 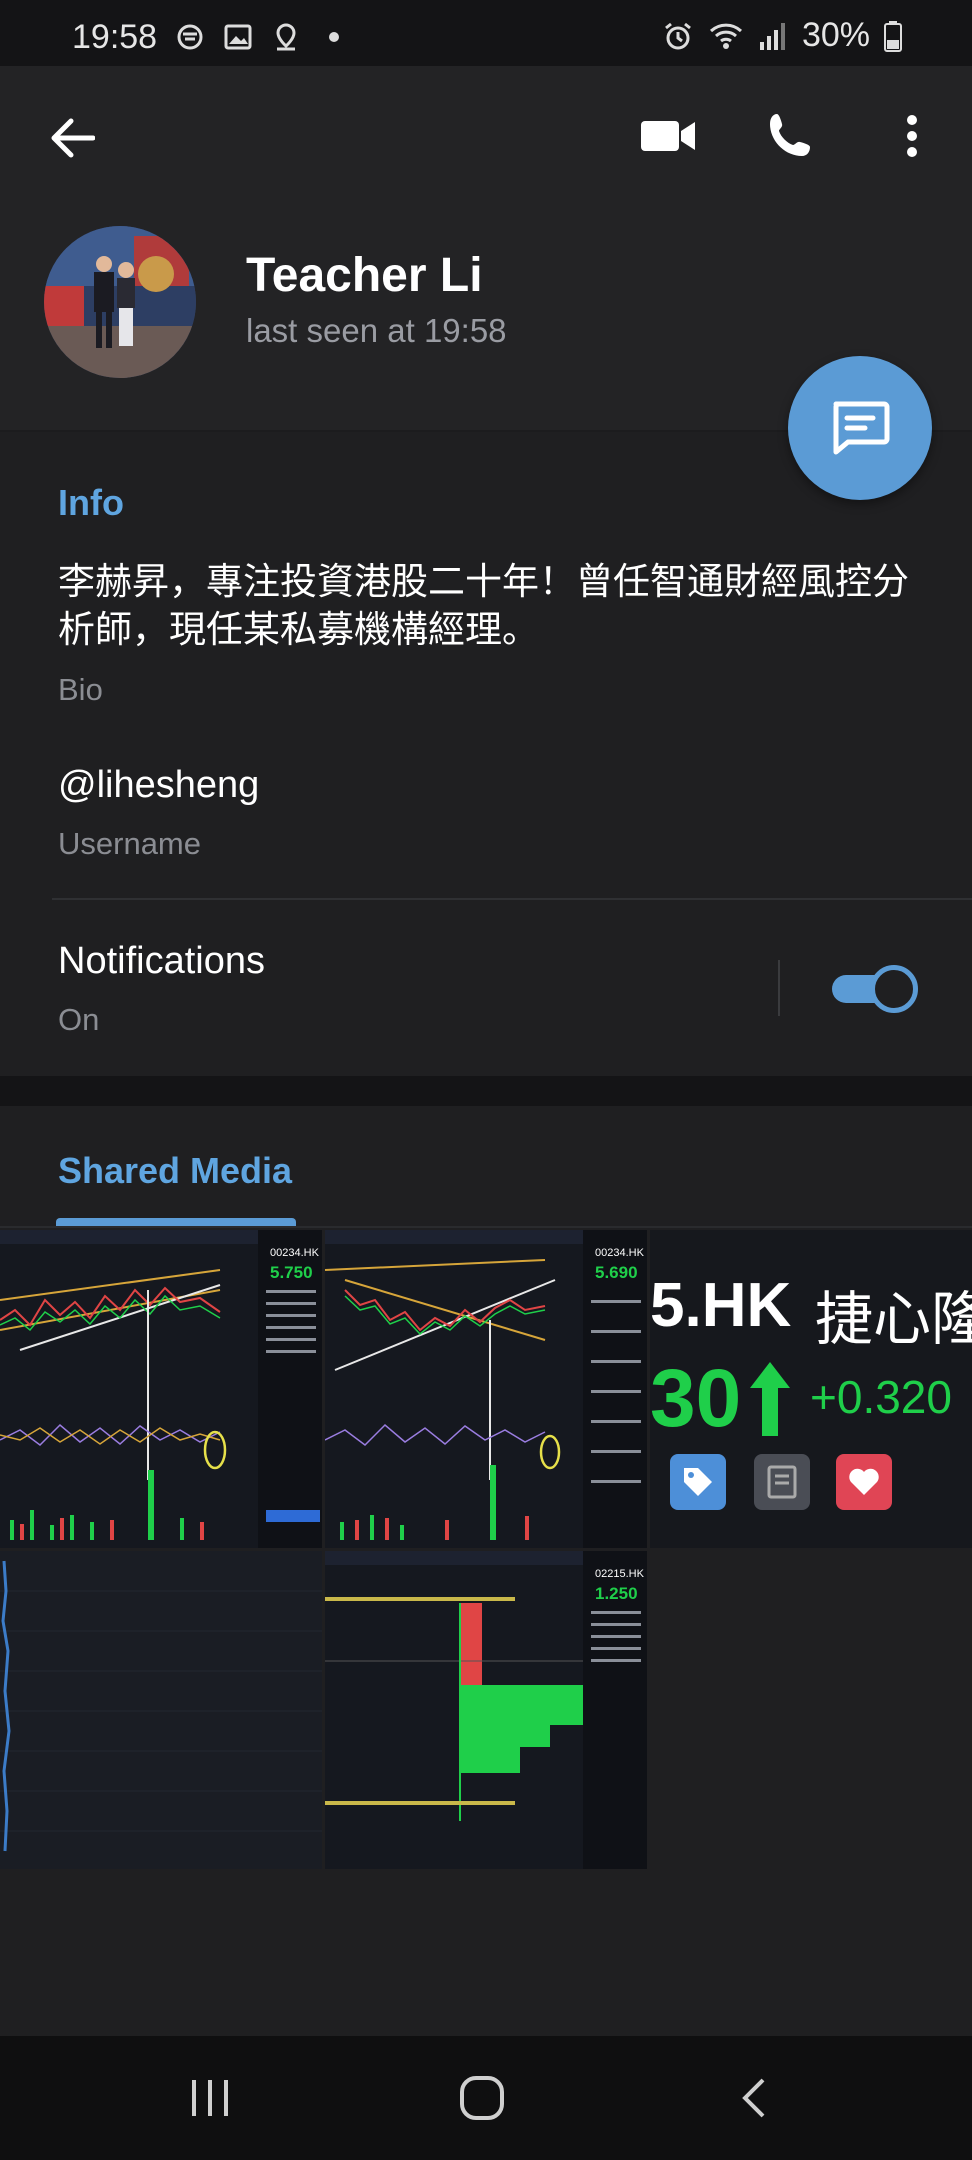 I want to click on username-value: @lihesheng, so click(x=158, y=785).